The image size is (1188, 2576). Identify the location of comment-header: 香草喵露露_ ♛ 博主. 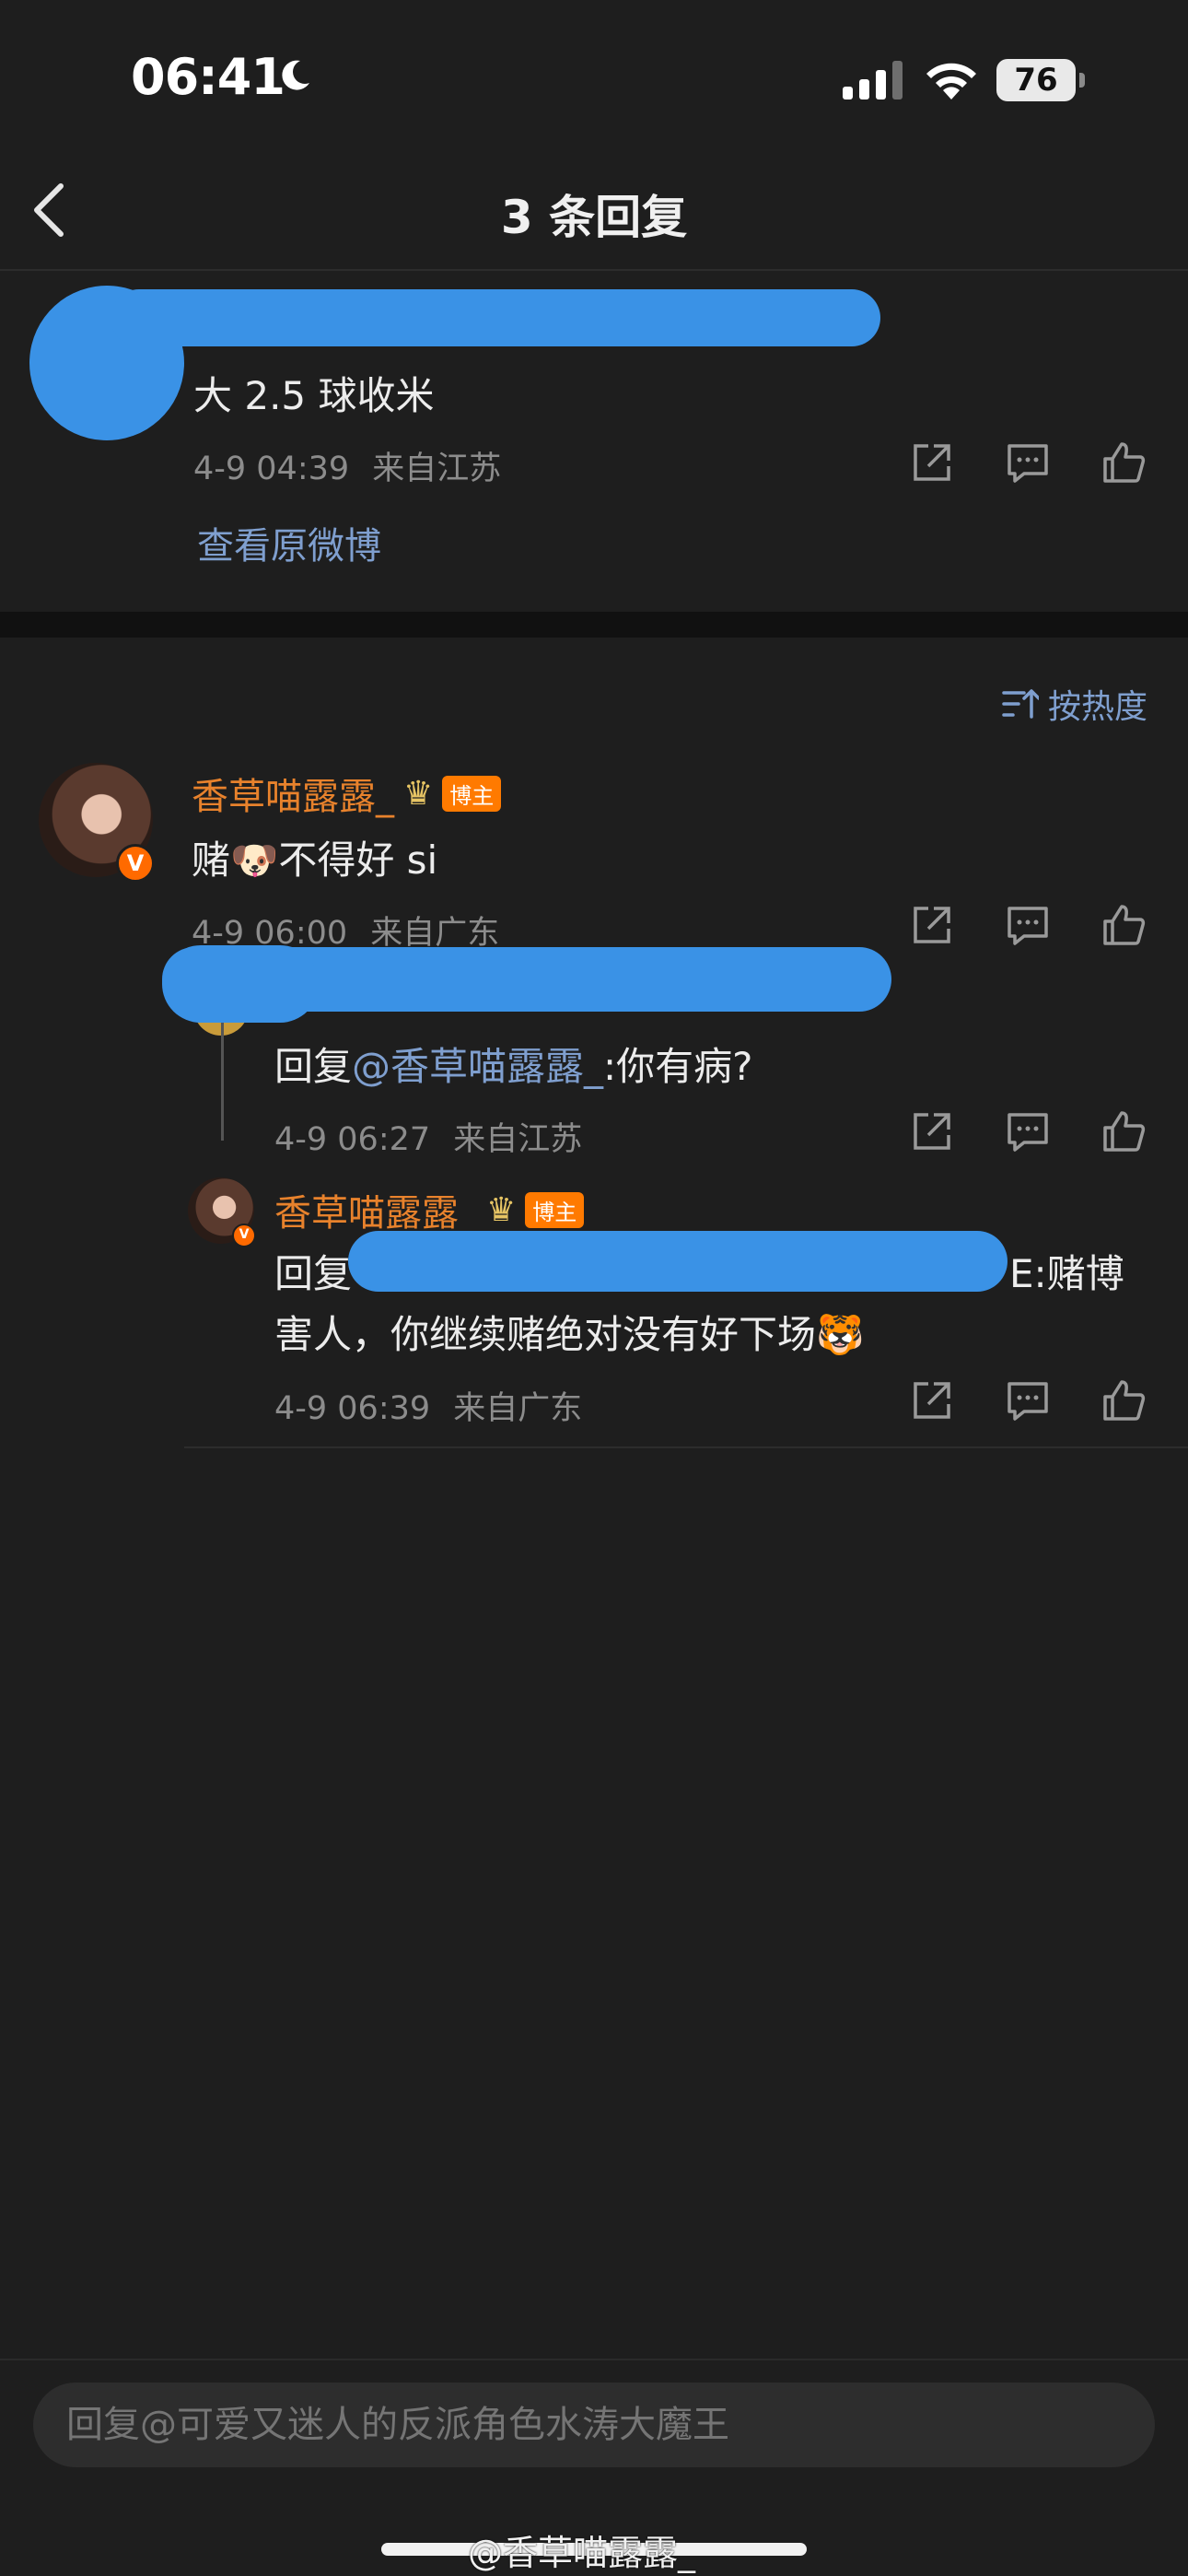
(347, 793).